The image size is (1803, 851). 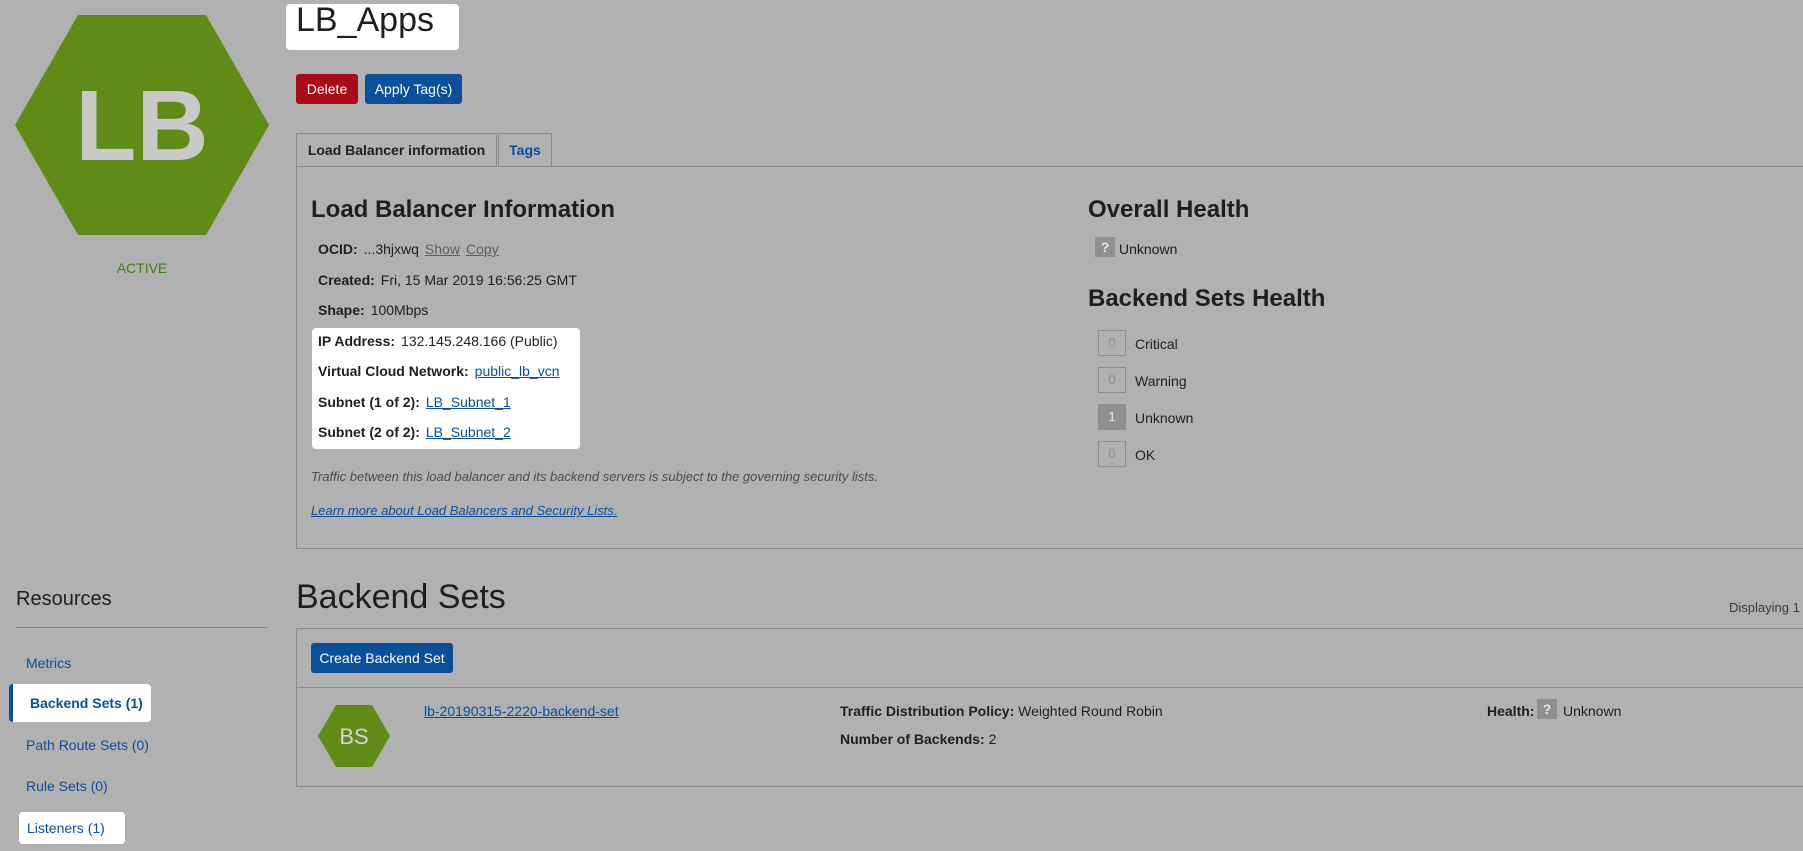 What do you see at coordinates (468, 402) in the screenshot?
I see `subnet1-link: LB_Subnet_1` at bounding box center [468, 402].